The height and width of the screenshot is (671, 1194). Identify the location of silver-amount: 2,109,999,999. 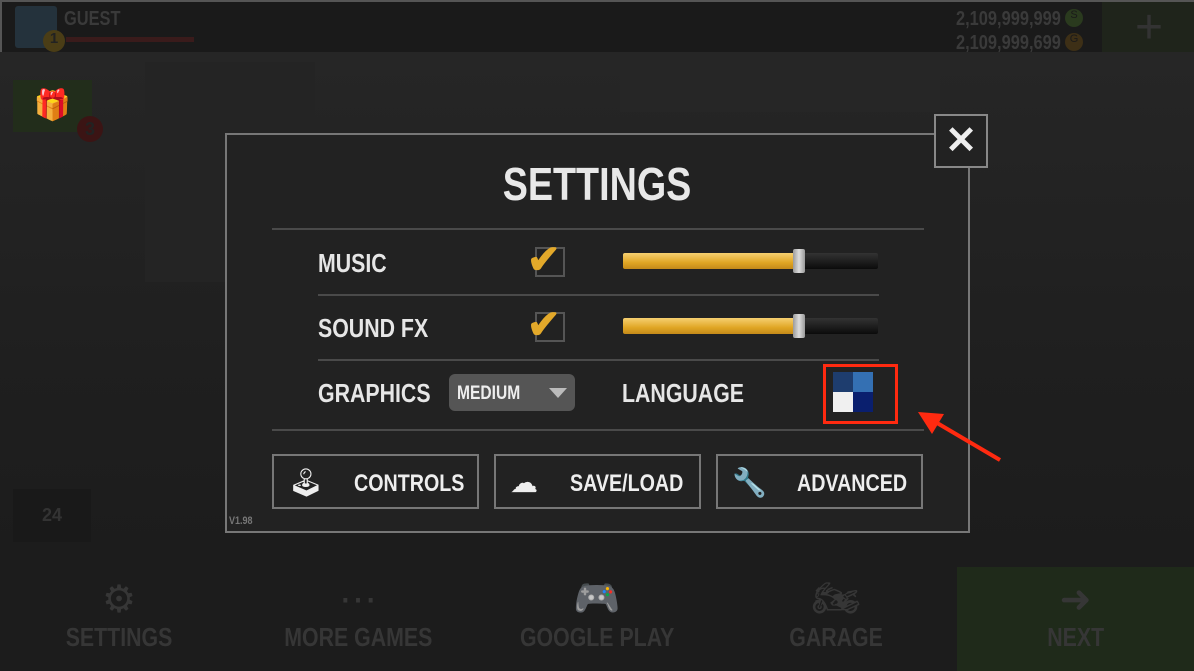
(1008, 19).